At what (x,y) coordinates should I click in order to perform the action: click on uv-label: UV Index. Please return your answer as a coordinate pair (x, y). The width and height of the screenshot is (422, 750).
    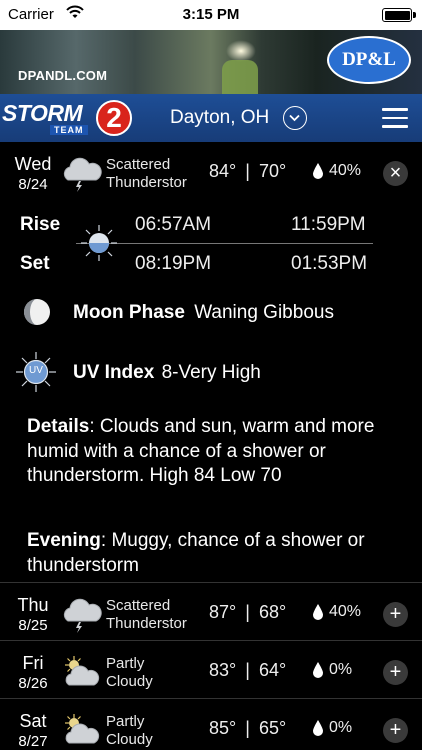
    Looking at the image, I should click on (114, 372).